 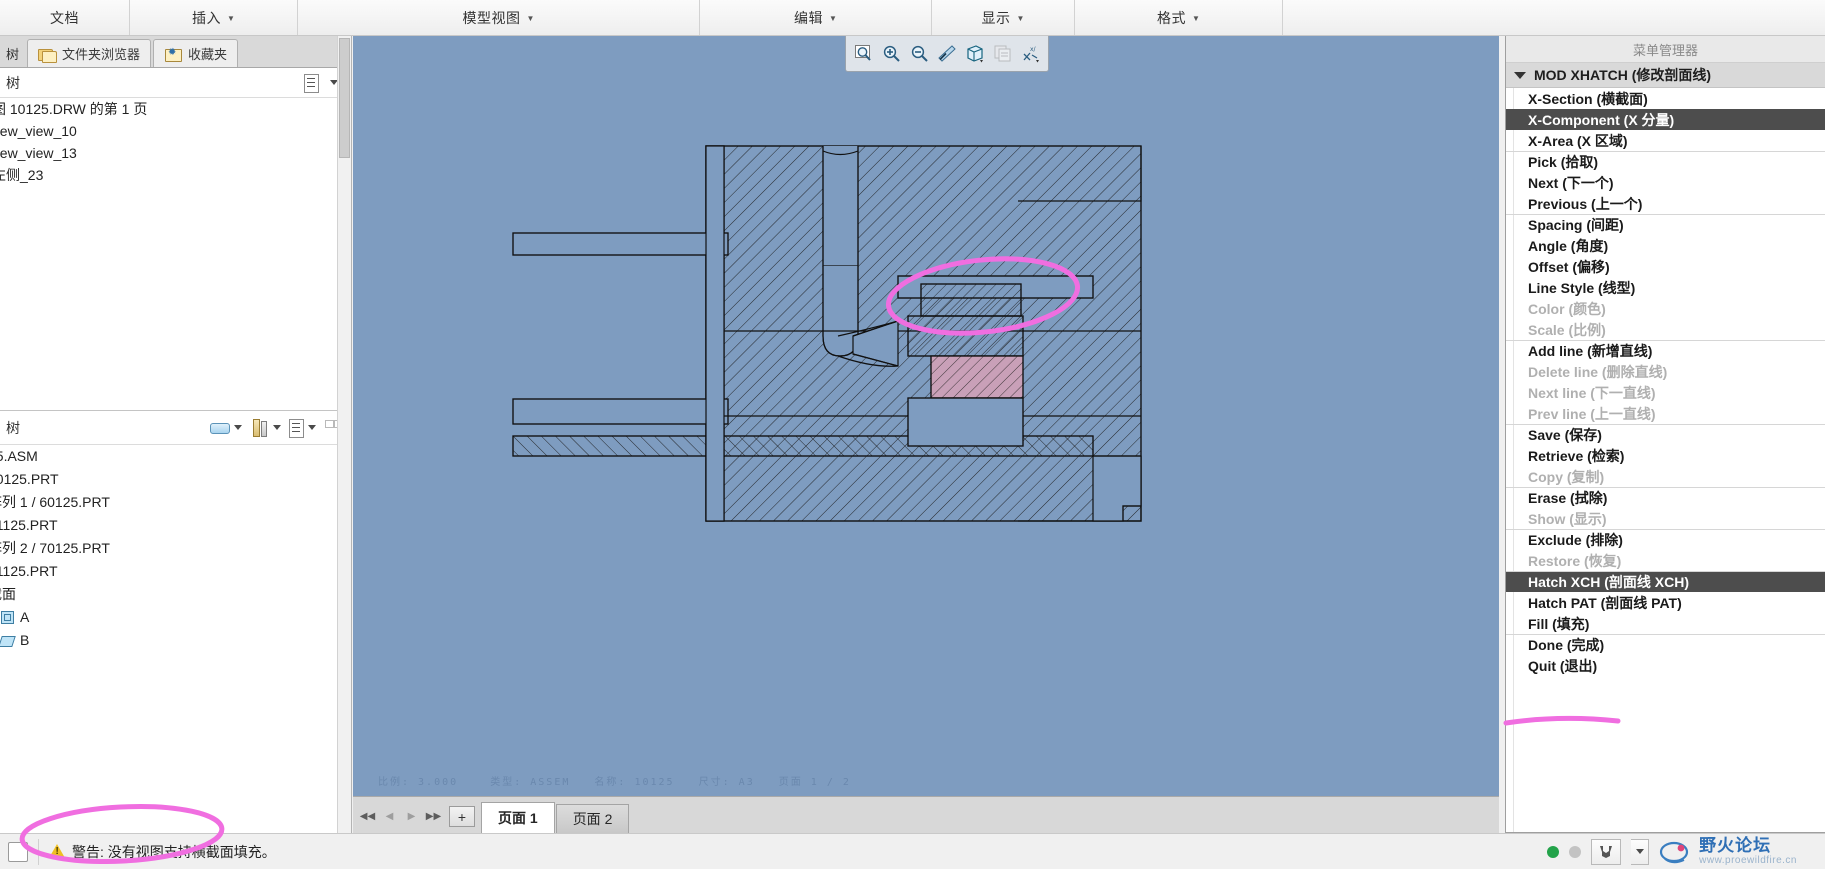 I want to click on menu-item-format: 格式 ▼, so click(x=1179, y=17).